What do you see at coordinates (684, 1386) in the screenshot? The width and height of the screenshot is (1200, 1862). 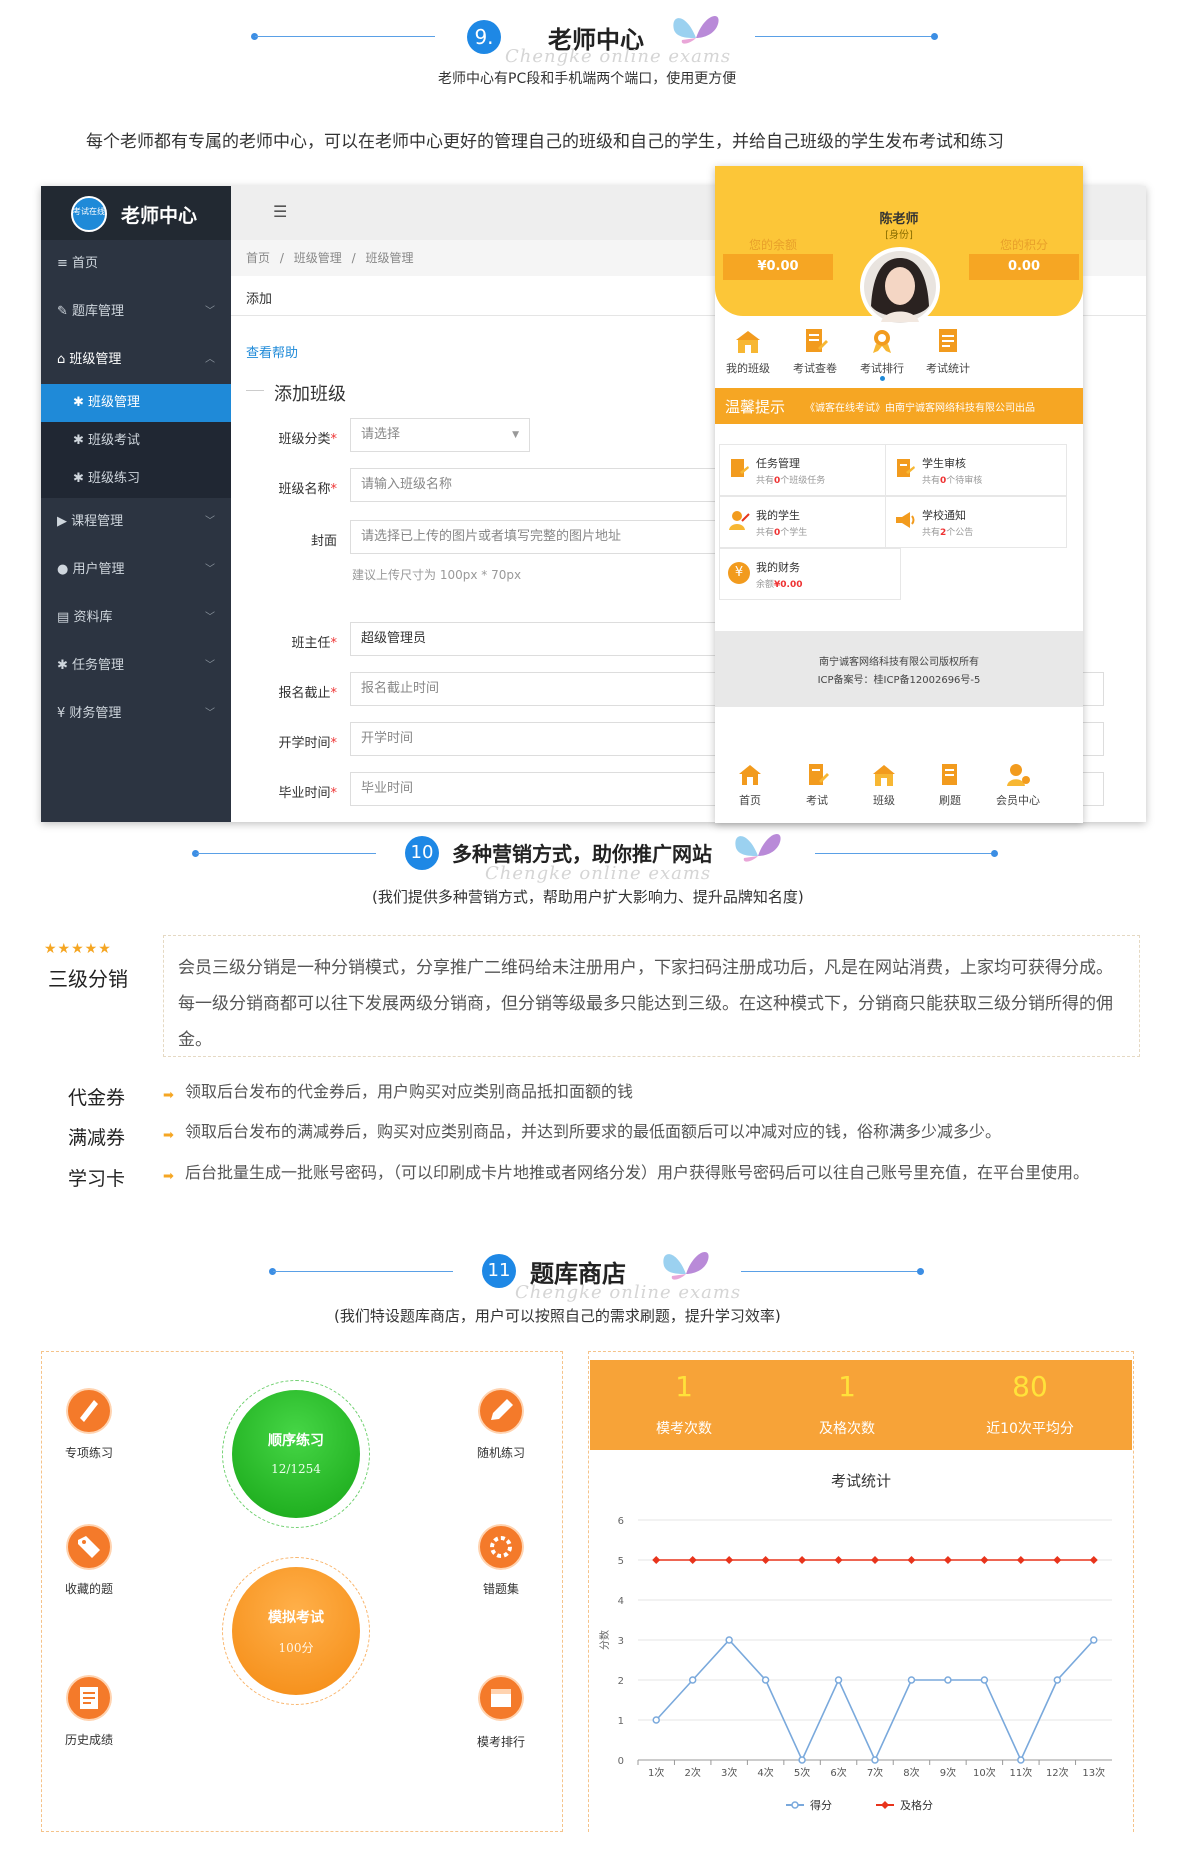 I see `mock-count-value: 1` at bounding box center [684, 1386].